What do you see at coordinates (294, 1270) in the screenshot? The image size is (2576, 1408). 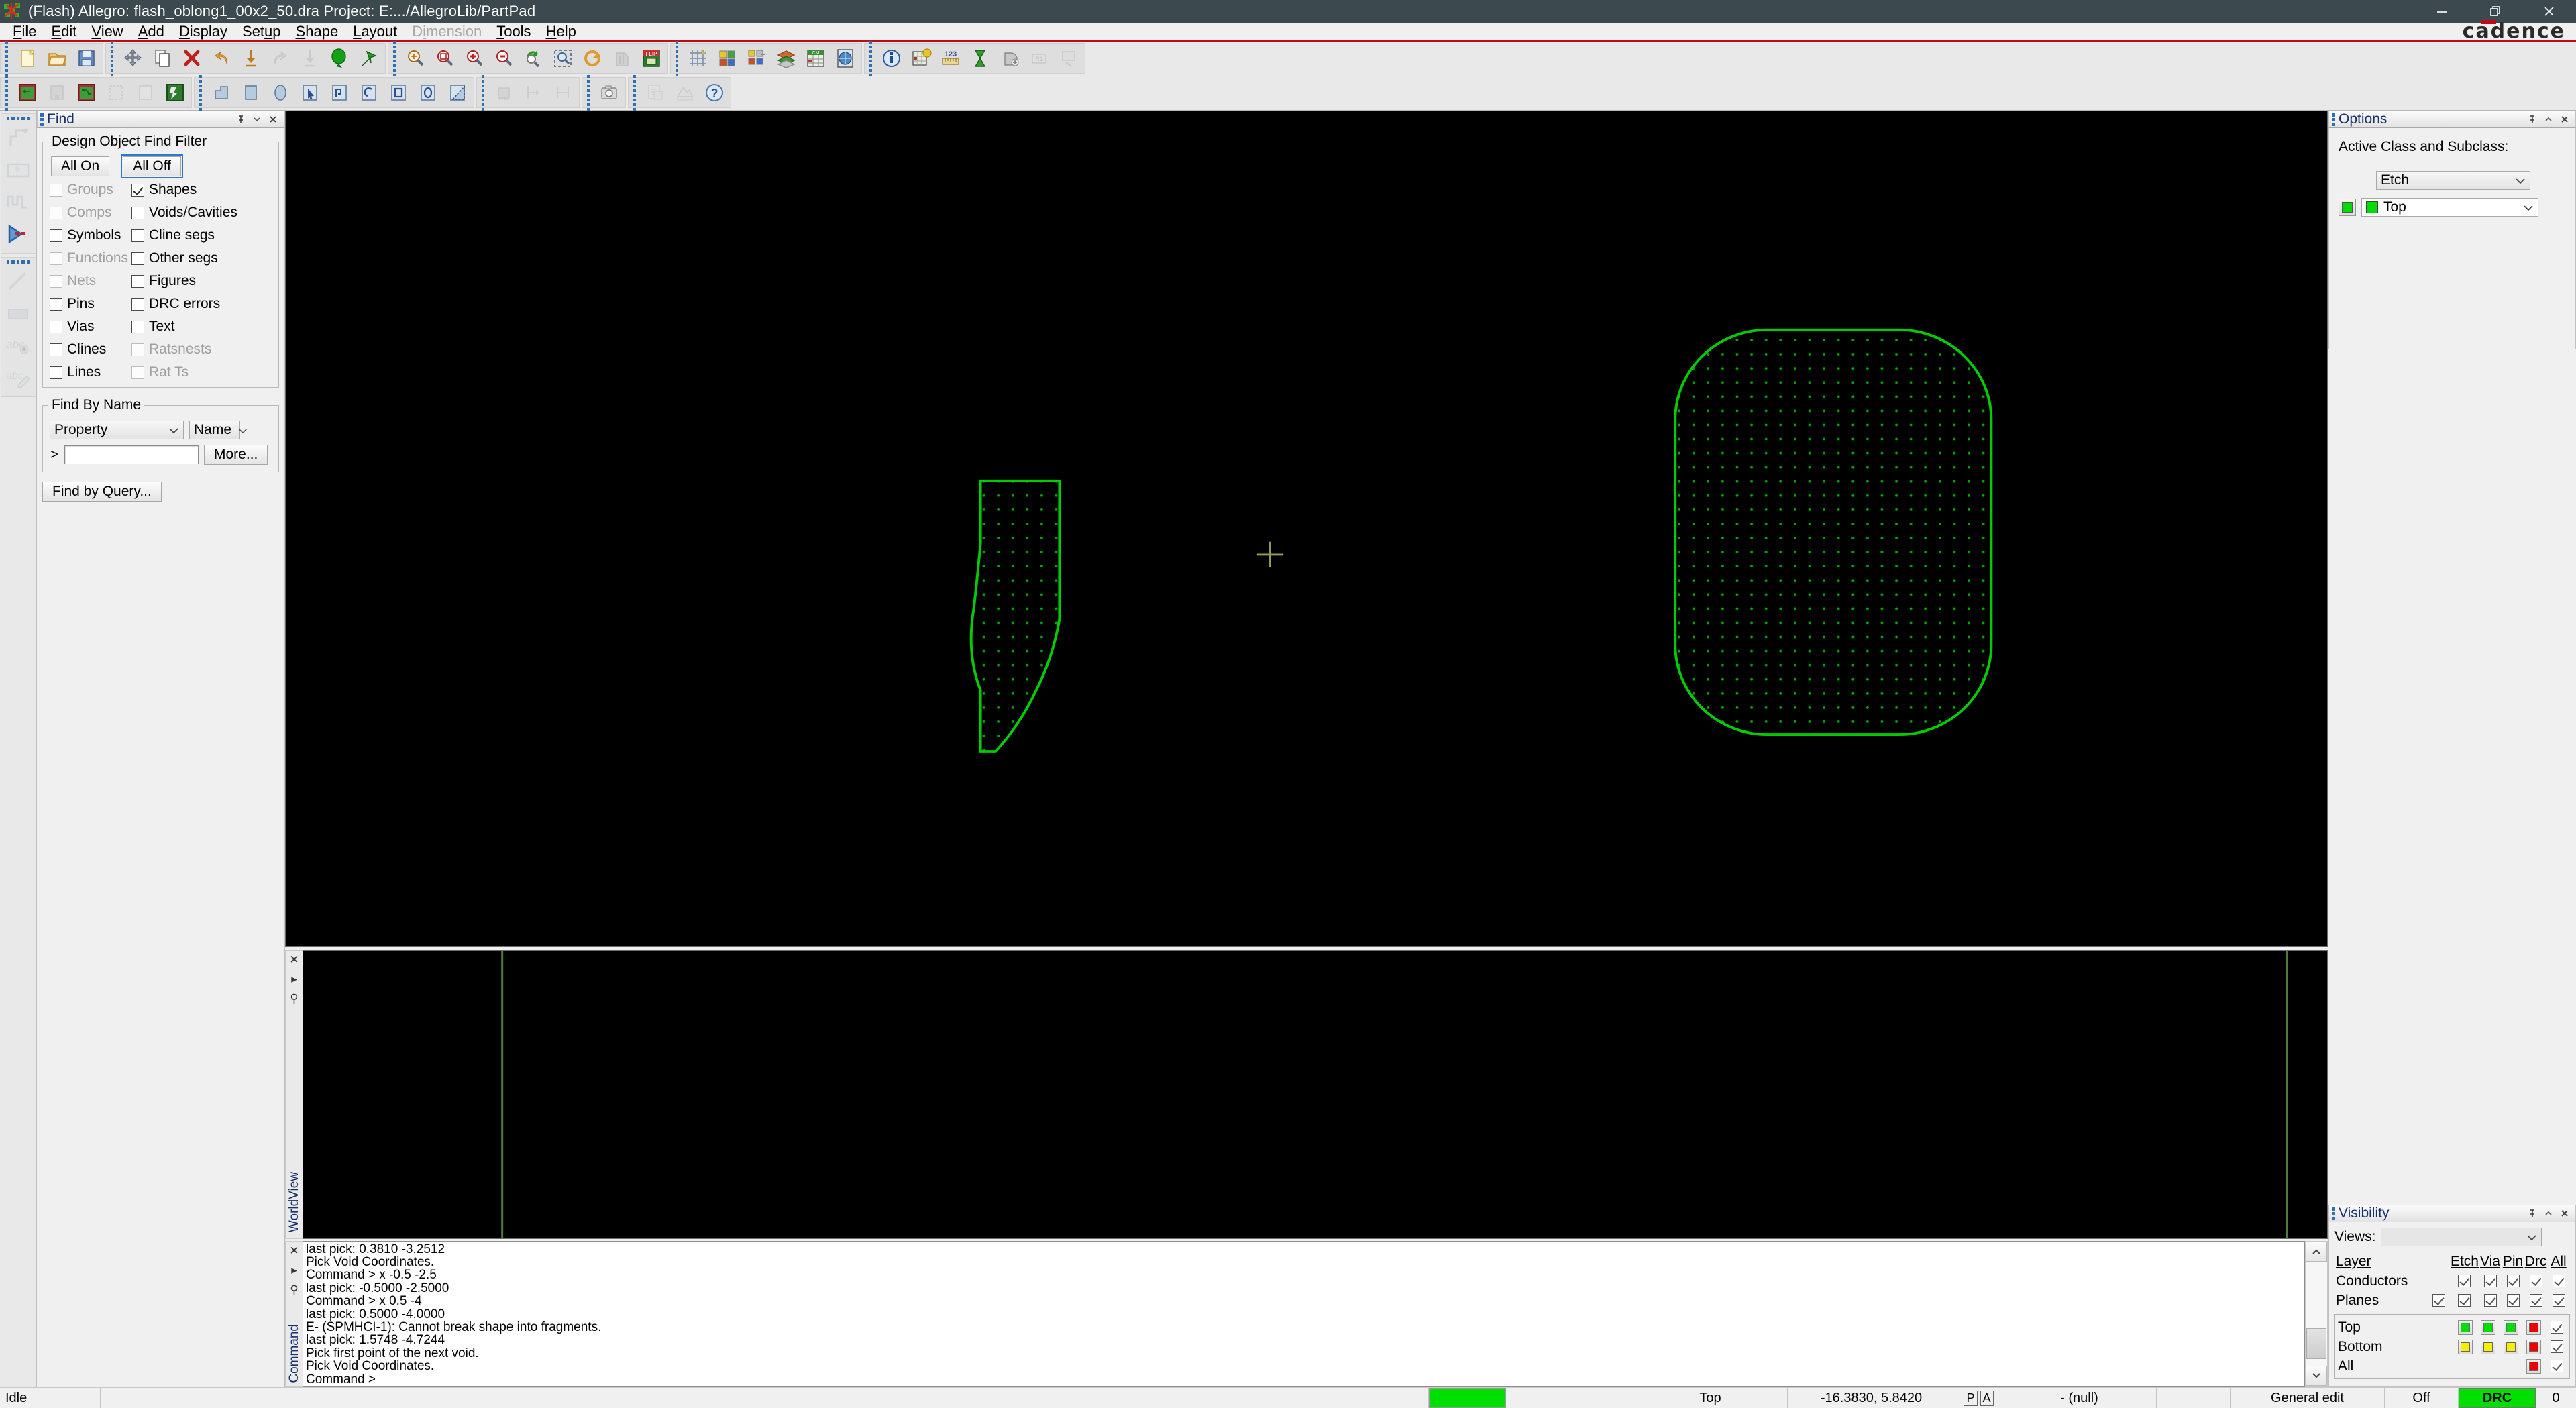 I see `console-expand-icon: ▸` at bounding box center [294, 1270].